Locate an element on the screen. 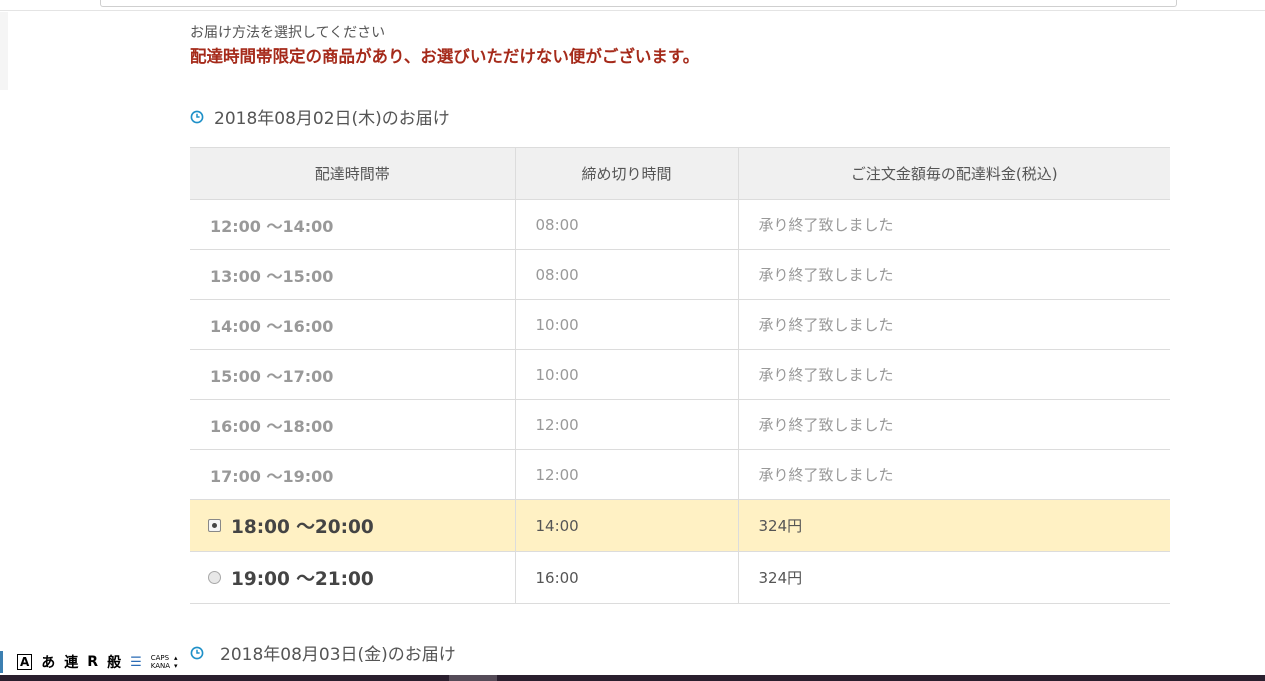 This screenshot has width=1265, height=681. deadline: 16:00 is located at coordinates (626, 577).